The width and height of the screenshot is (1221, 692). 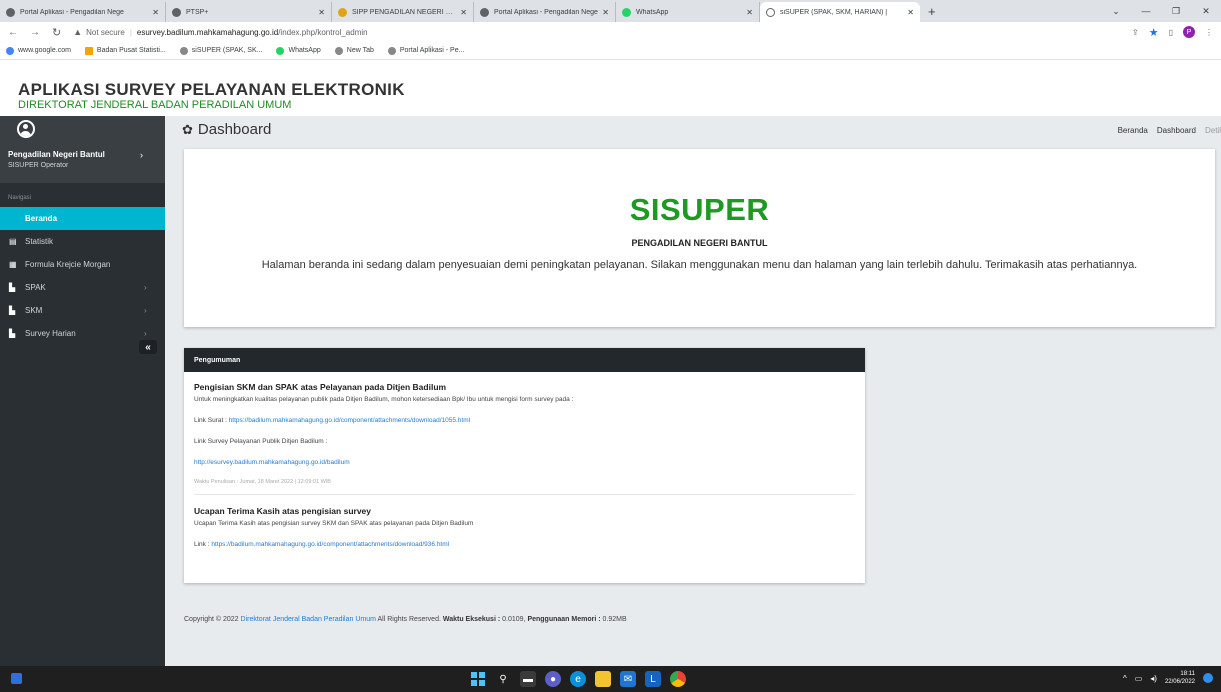 I want to click on address-host: esurvey.badilum.mahkamahagung.go.id, so click(x=207, y=32).